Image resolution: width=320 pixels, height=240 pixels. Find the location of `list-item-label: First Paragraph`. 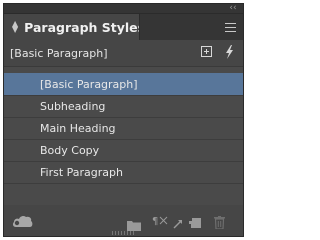

list-item-label: First Paragraph is located at coordinates (81, 172).